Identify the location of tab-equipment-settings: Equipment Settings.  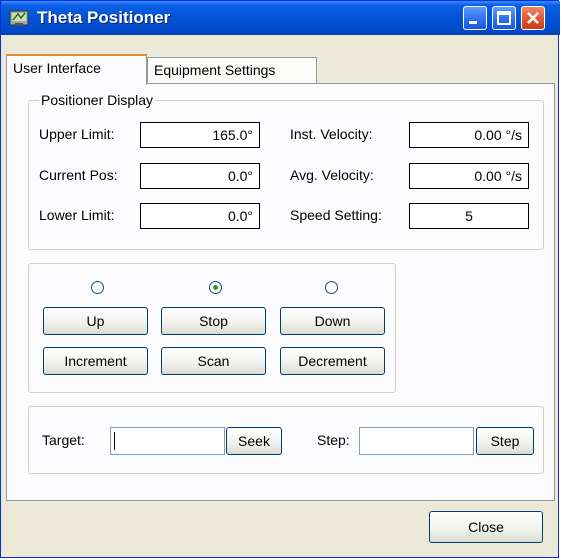
(232, 70).